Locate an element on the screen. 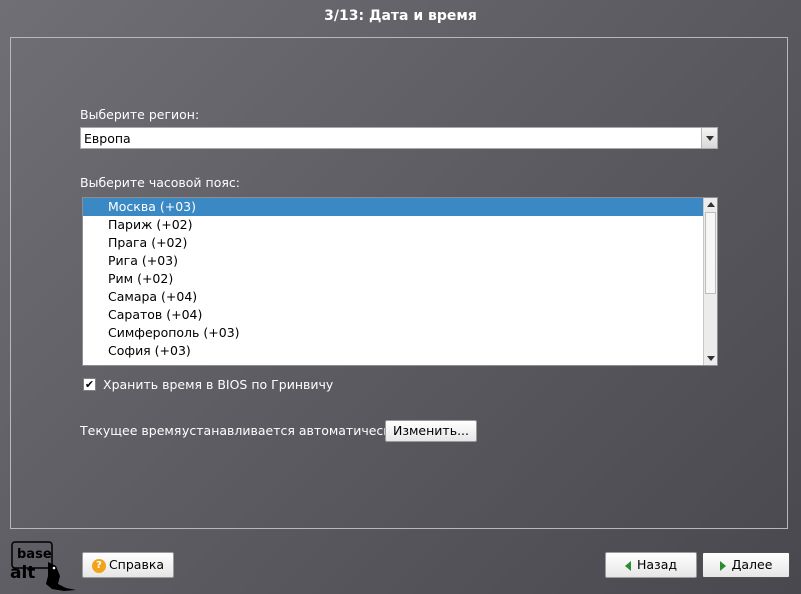  next-button: Далее is located at coordinates (746, 565).